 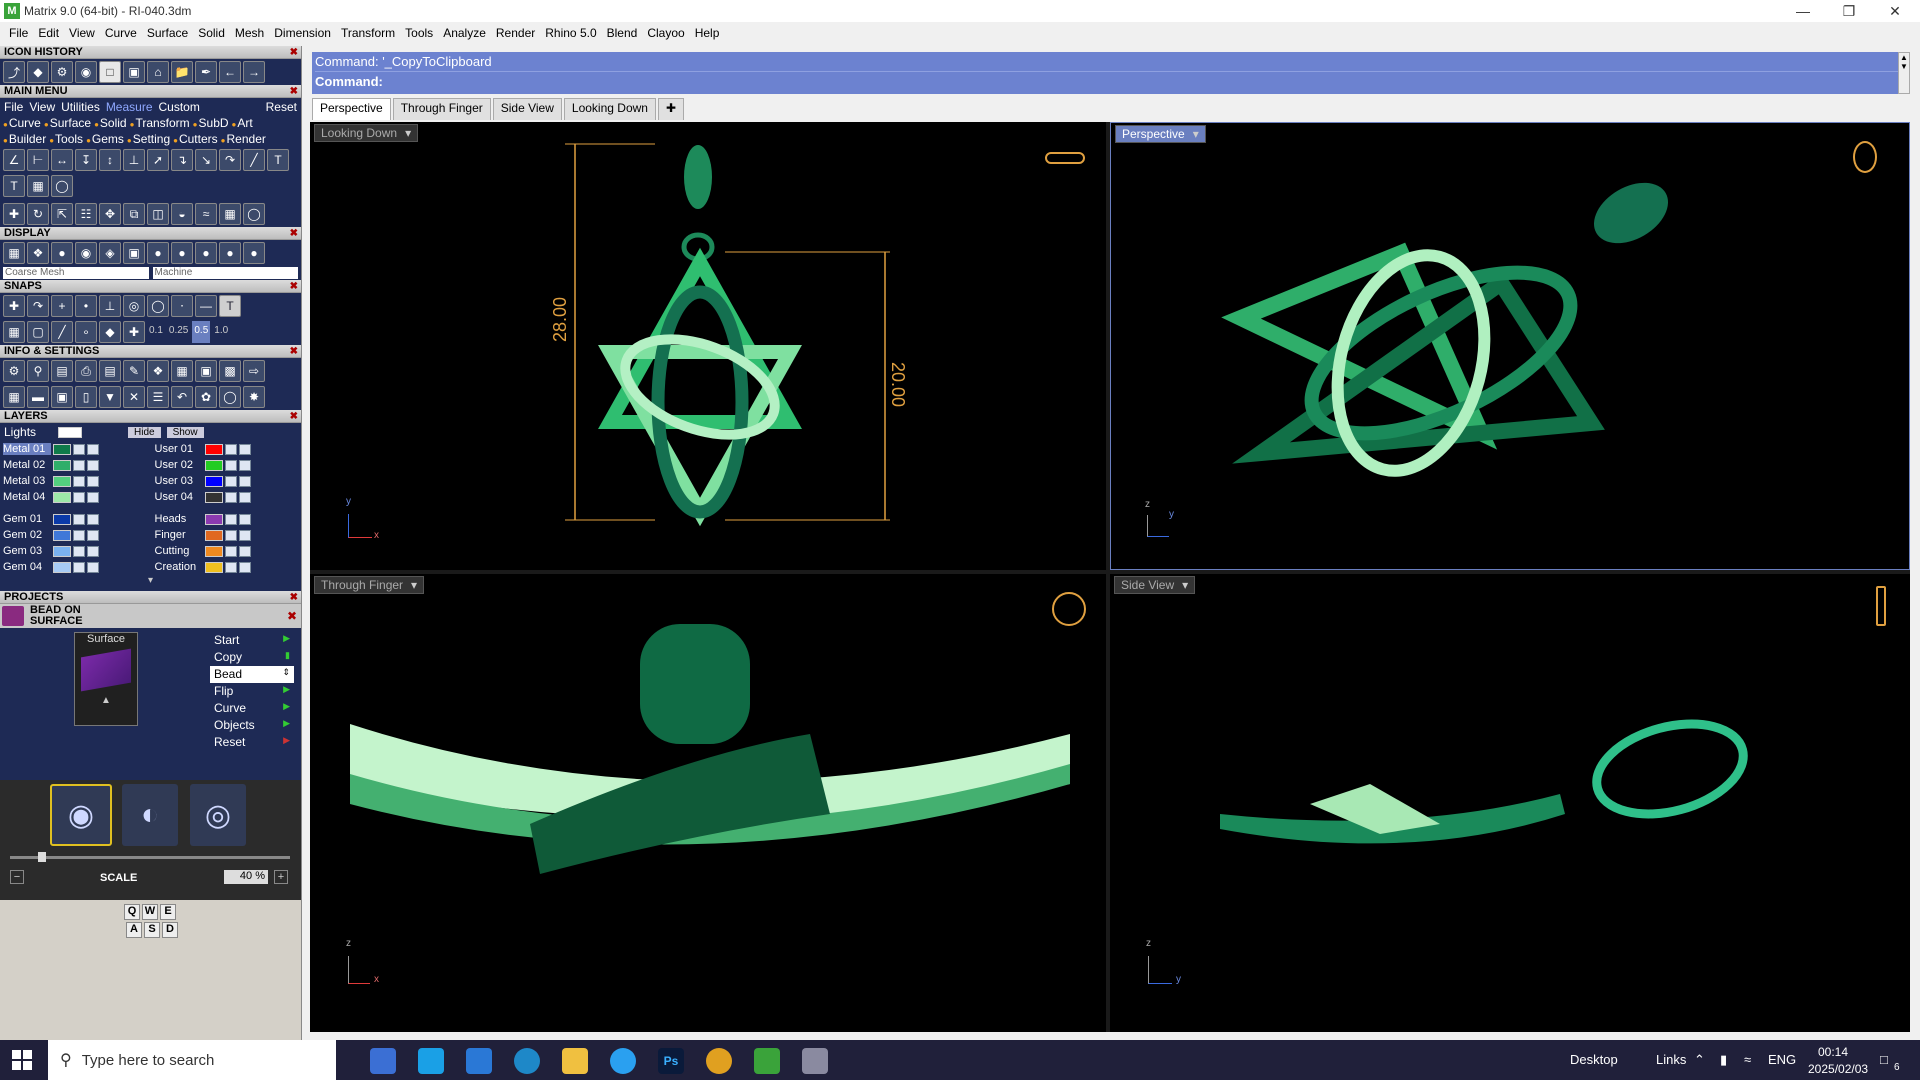 What do you see at coordinates (110, 72) in the screenshot?
I see `new-file-icon: □` at bounding box center [110, 72].